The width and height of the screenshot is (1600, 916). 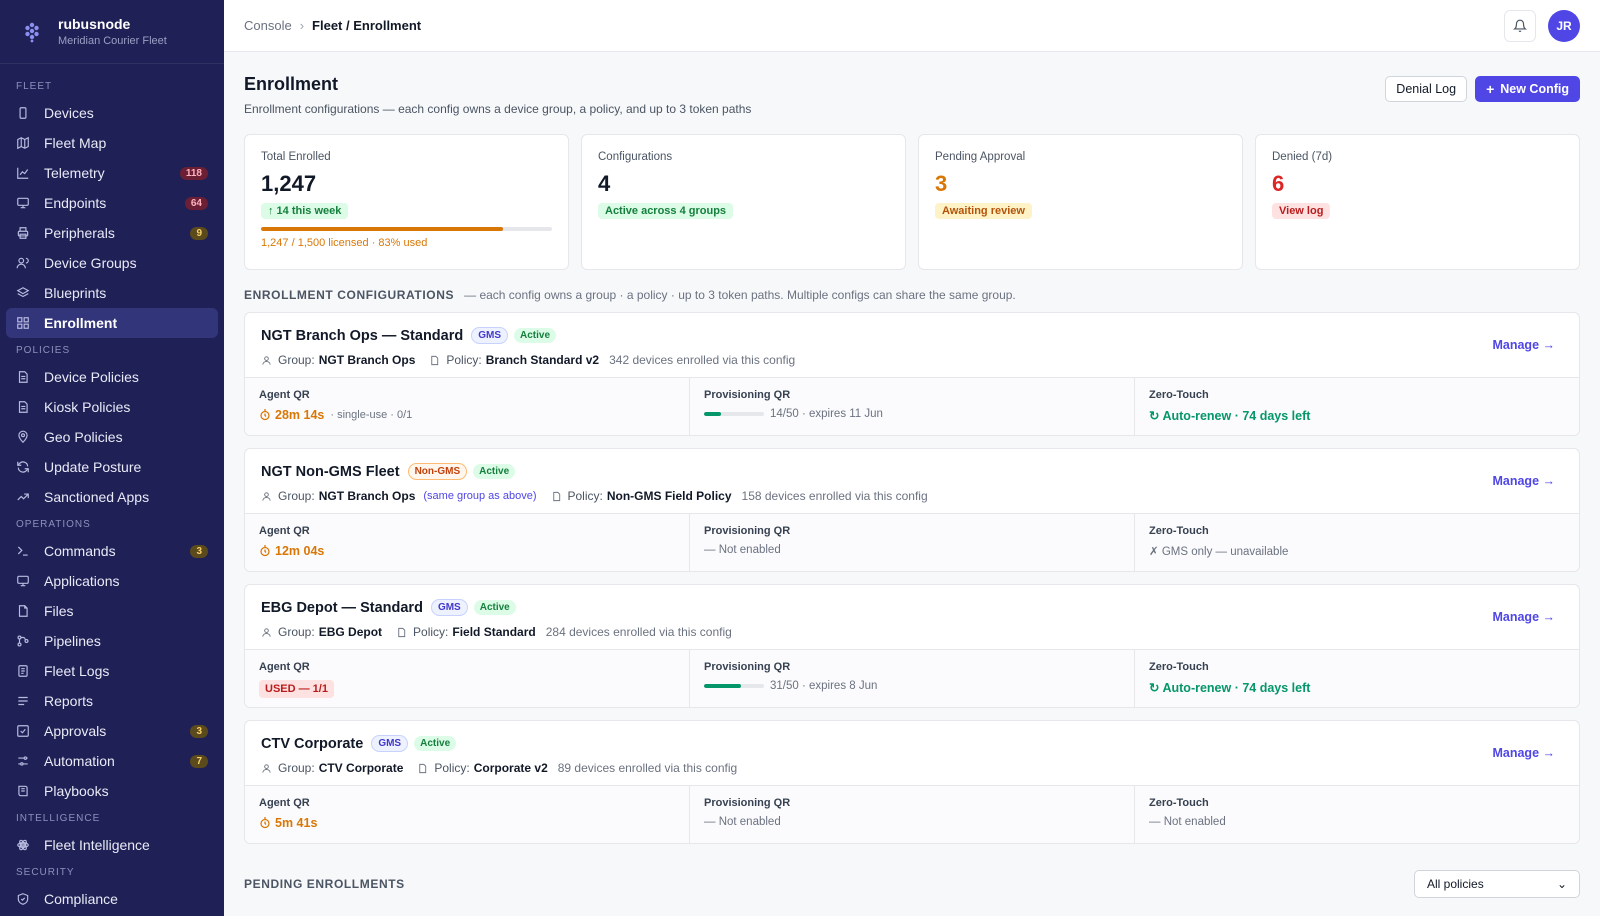 What do you see at coordinates (324, 884) in the screenshot?
I see `section-title: PENDING ENROLLMENTS` at bounding box center [324, 884].